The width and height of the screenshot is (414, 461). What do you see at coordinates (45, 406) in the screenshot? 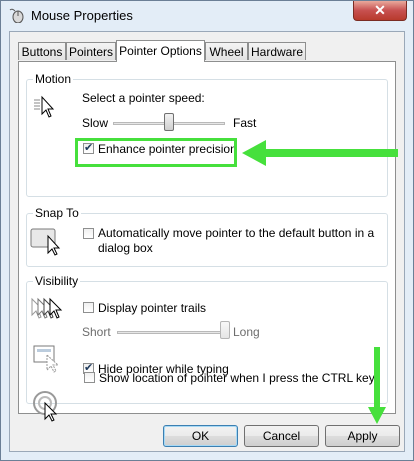
I see `ctrl-locate-icon` at bounding box center [45, 406].